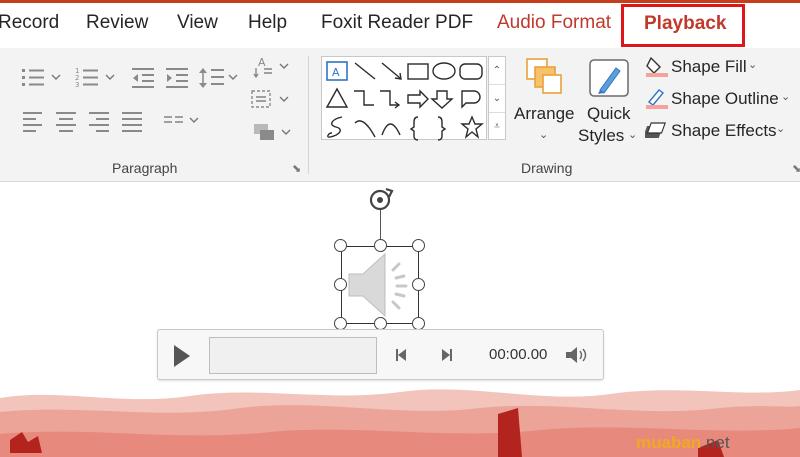 The width and height of the screenshot is (800, 457). Describe the element at coordinates (547, 168) in the screenshot. I see `drawing-group-label: Drawing` at that location.